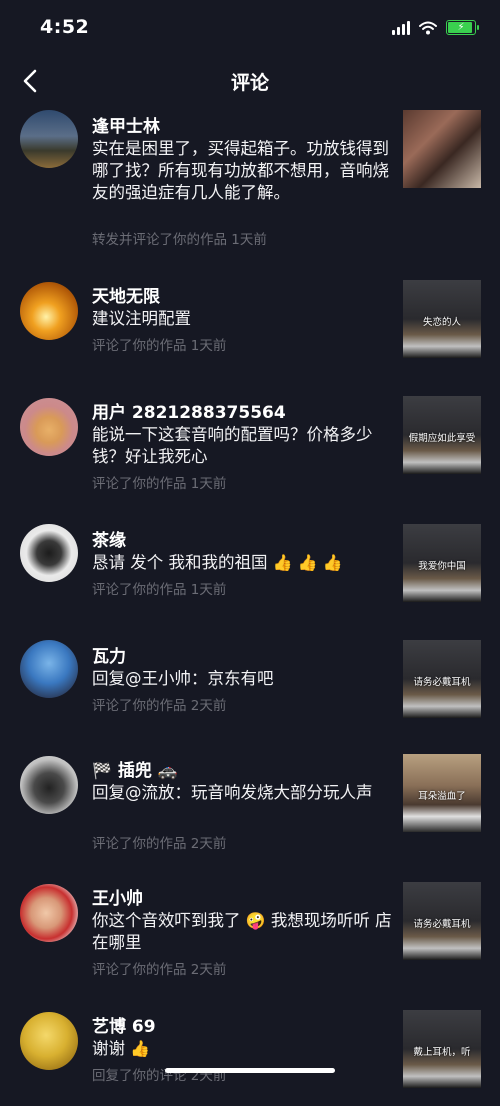  What do you see at coordinates (141, 318) in the screenshot?
I see `comment-text: 建议注明配置` at bounding box center [141, 318].